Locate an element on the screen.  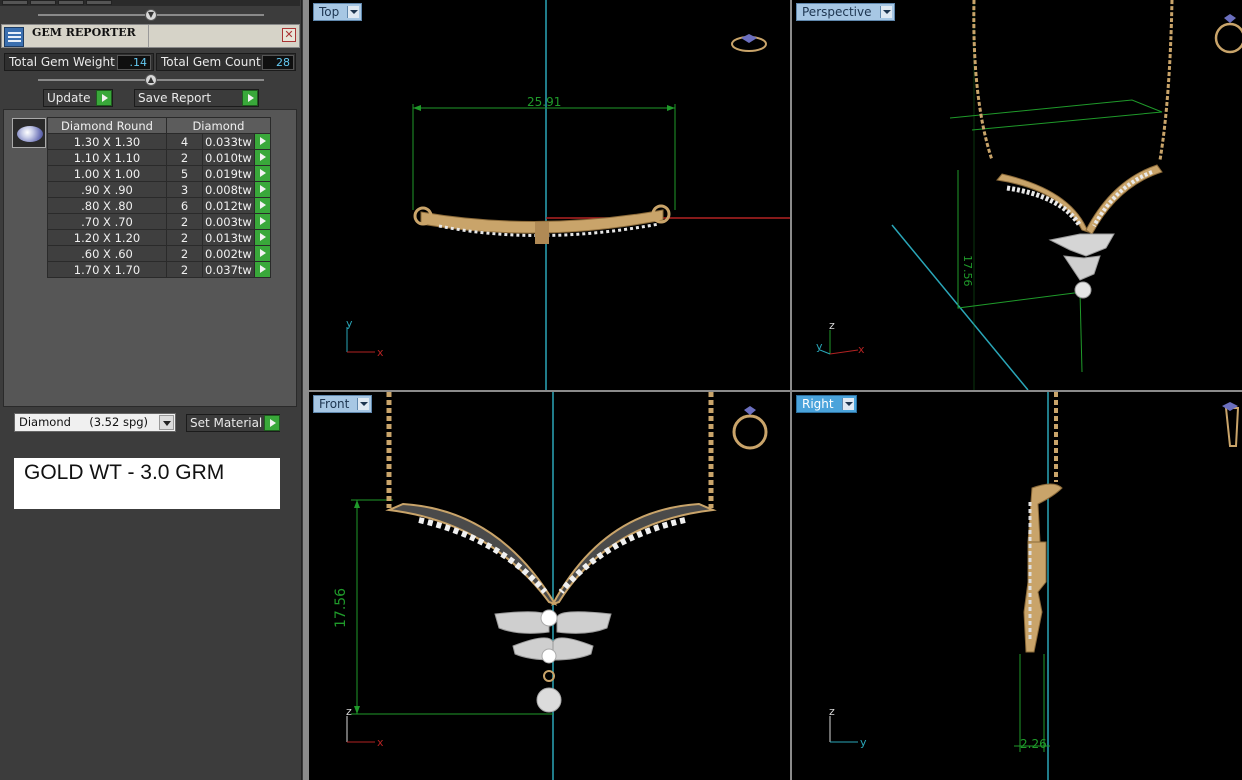
table-row: 1.00 X 1.00 5 0.019tw is located at coordinates (159, 173).